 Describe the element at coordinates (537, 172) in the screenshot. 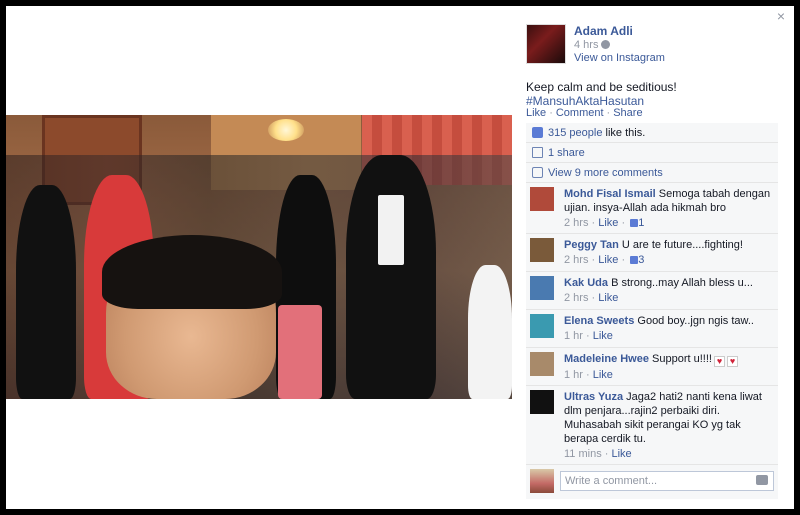

I see `comments-icon` at that location.